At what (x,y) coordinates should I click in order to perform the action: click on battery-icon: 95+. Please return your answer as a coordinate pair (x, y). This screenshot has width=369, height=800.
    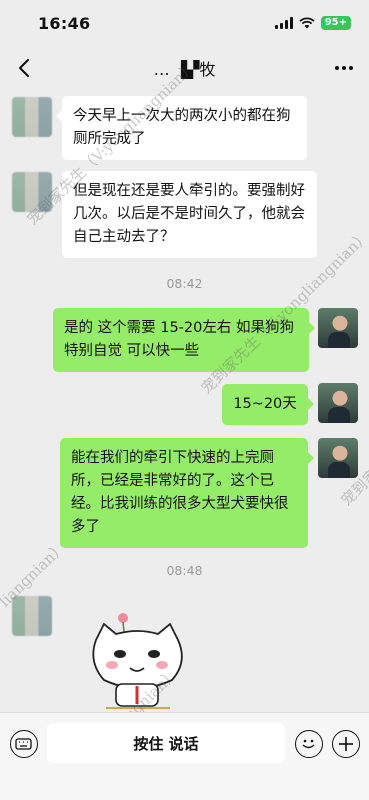
    Looking at the image, I should click on (335, 23).